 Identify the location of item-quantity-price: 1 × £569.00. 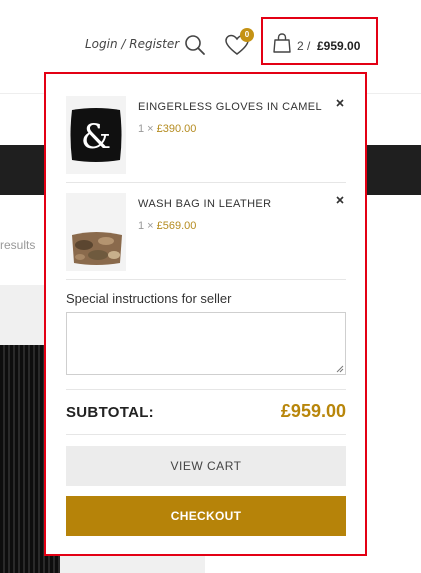
(167, 226).